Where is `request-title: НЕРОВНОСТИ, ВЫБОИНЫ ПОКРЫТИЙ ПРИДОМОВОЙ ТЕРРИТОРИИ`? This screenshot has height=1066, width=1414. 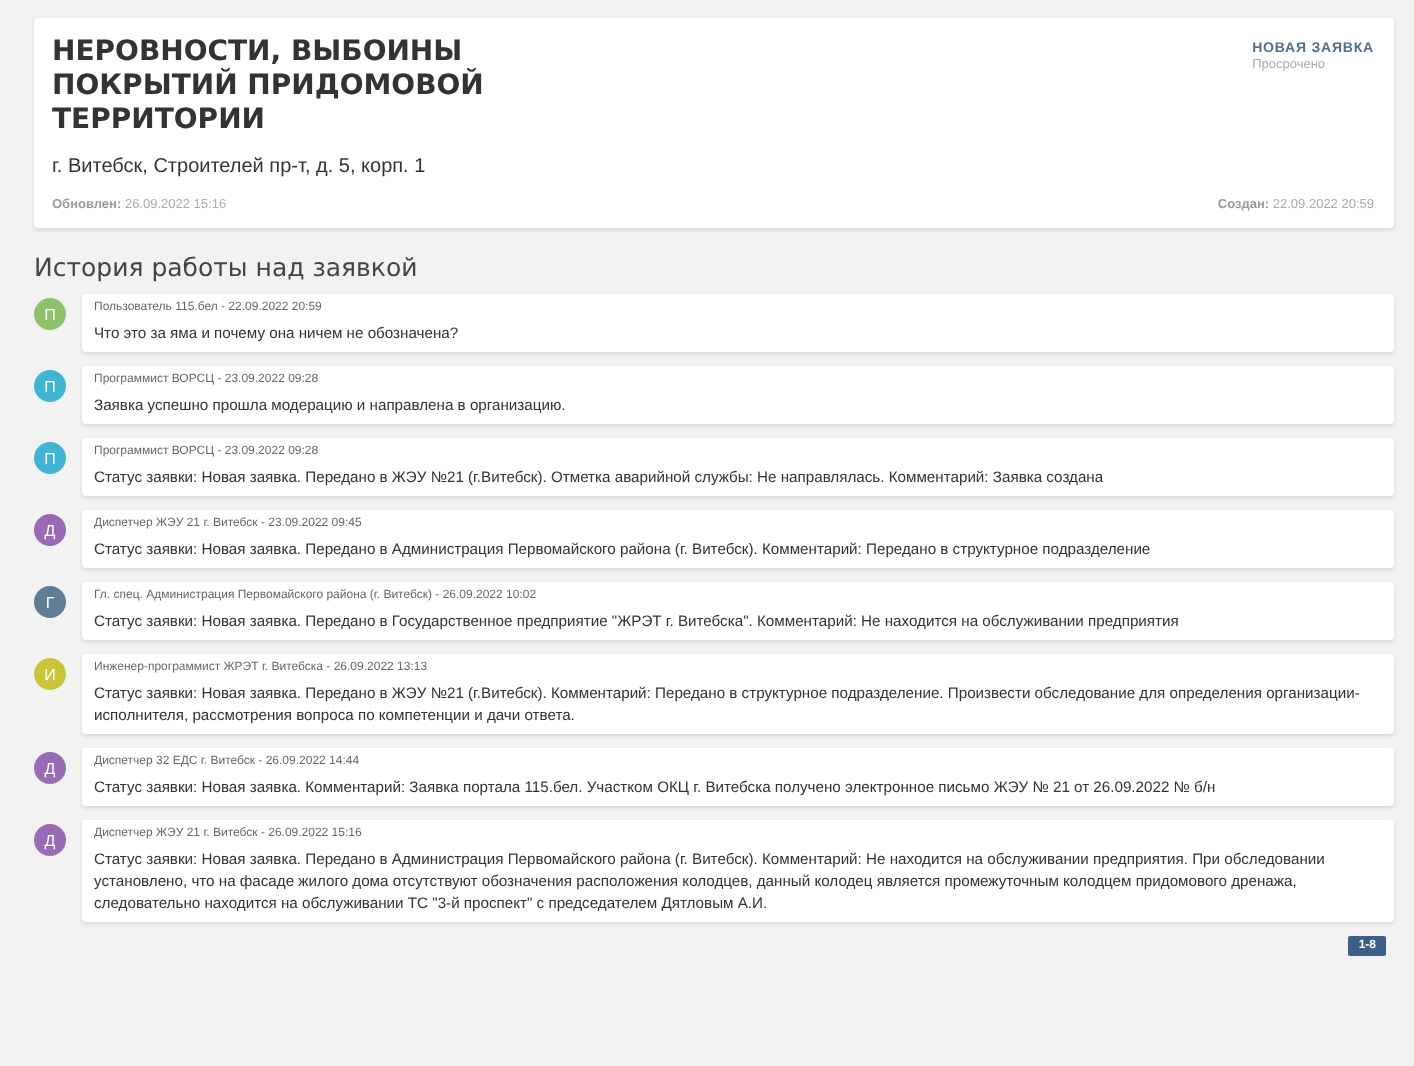
request-title: НЕРОВНОСТИ, ВЫБОИНЫ ПОКРЫТИЙ ПРИДОМОВОЙ ТЕРРИТОРИИ is located at coordinates (269, 87).